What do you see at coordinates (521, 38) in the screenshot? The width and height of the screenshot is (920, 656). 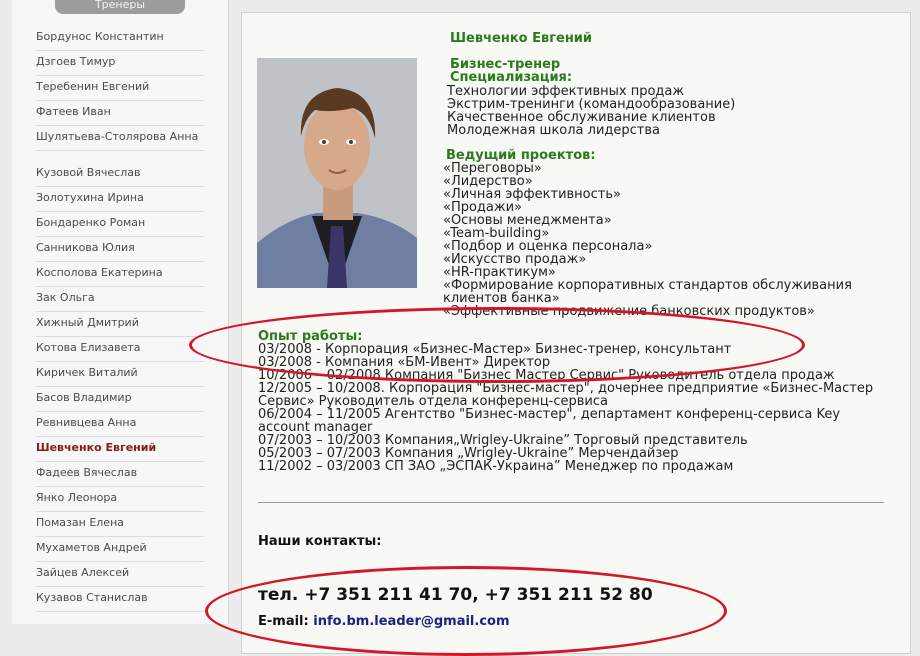 I see `trainer-name: Шевченко Евгений` at bounding box center [521, 38].